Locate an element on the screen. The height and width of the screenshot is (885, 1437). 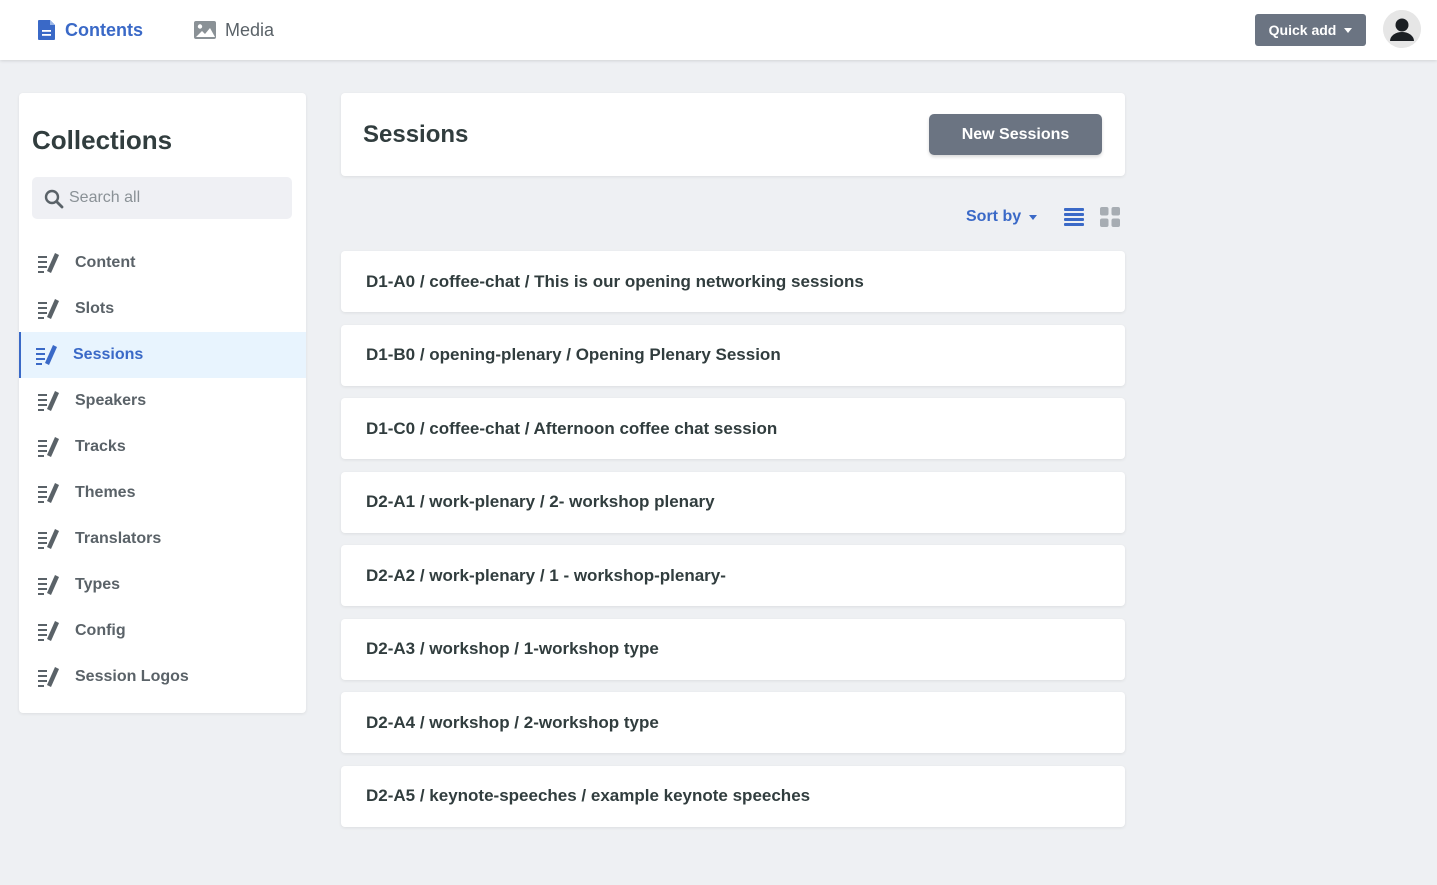
list-view-button is located at coordinates (1074, 219).